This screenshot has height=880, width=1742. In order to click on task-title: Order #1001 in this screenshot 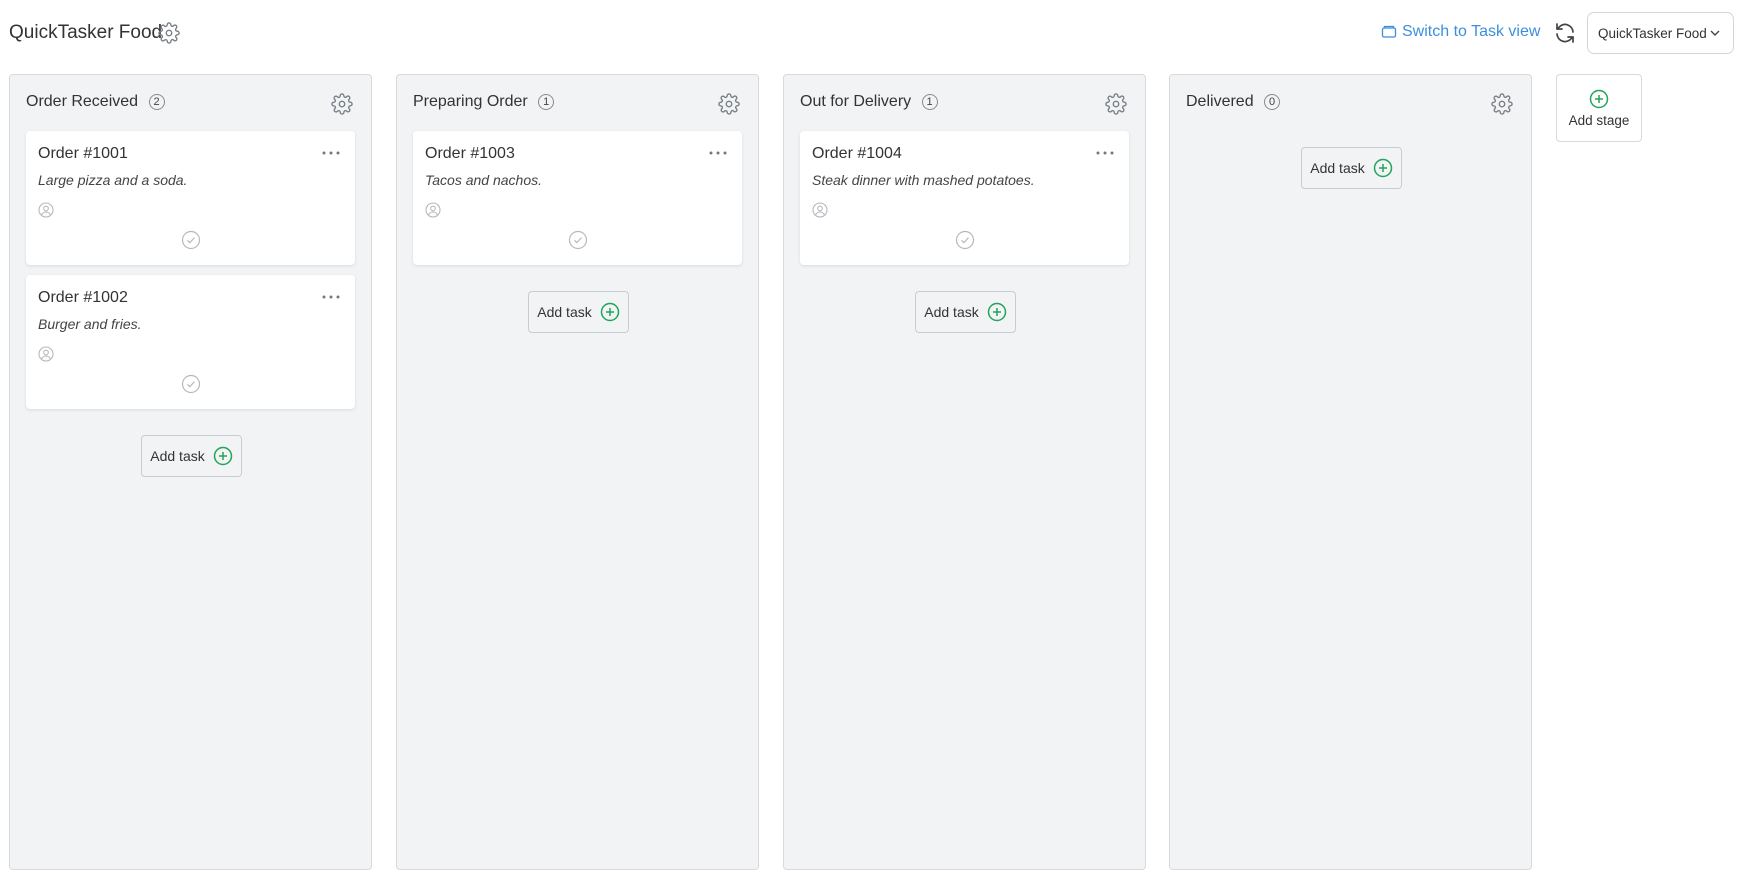, I will do `click(83, 153)`.